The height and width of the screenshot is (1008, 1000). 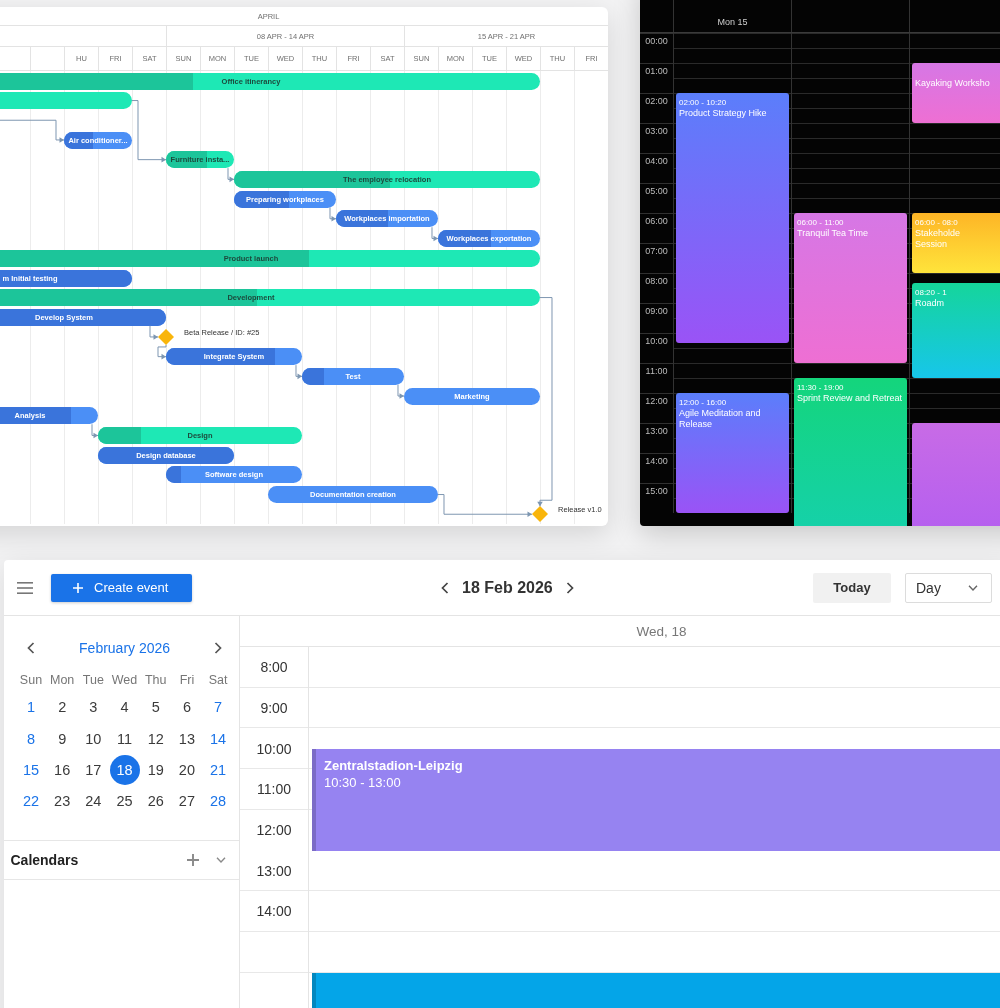 I want to click on calendar-day: 4, so click(x=124, y=707).